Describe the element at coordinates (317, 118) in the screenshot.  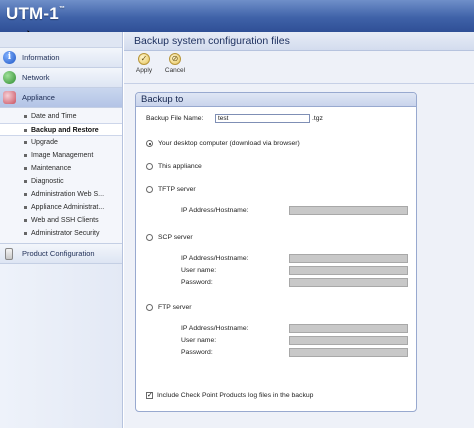
I see `file-suffix: .tgz` at that location.